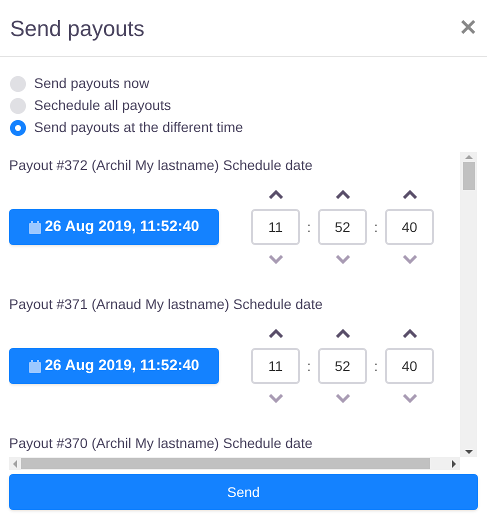 This screenshot has height=518, width=487. Describe the element at coordinates (102, 105) in the screenshot. I see `option-label: Sechedule all payouts` at that location.